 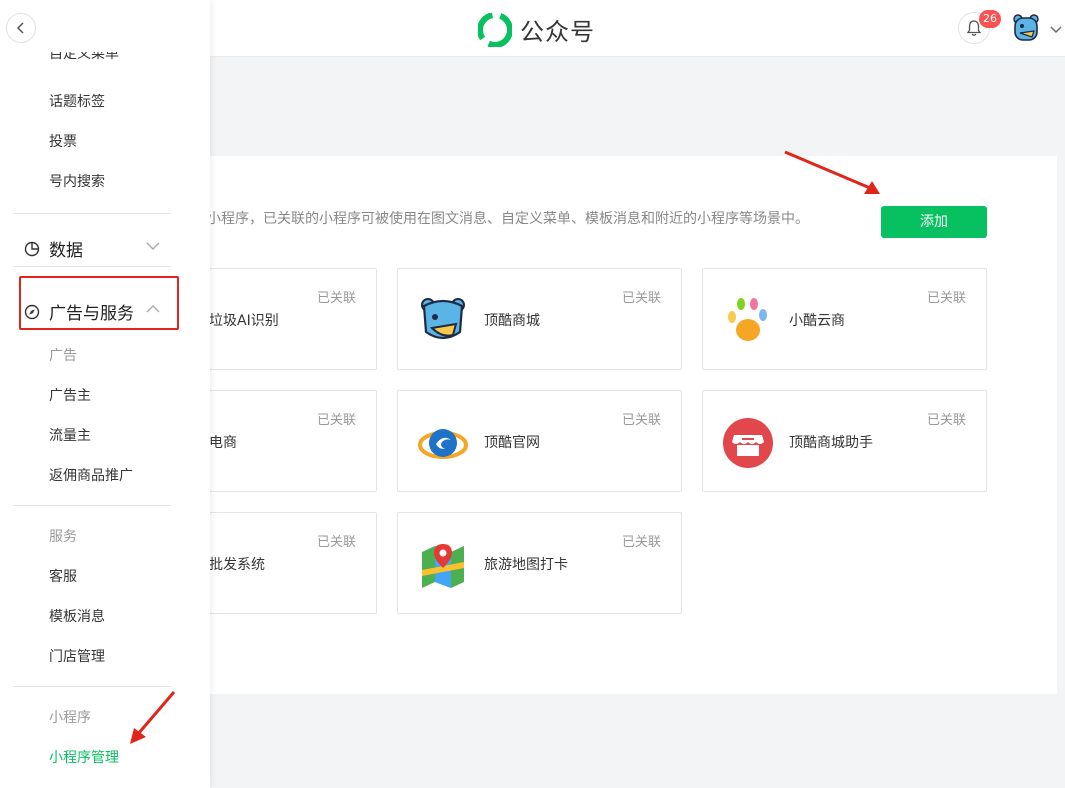 What do you see at coordinates (223, 443) in the screenshot?
I see `miniprogram-name: 电商` at bounding box center [223, 443].